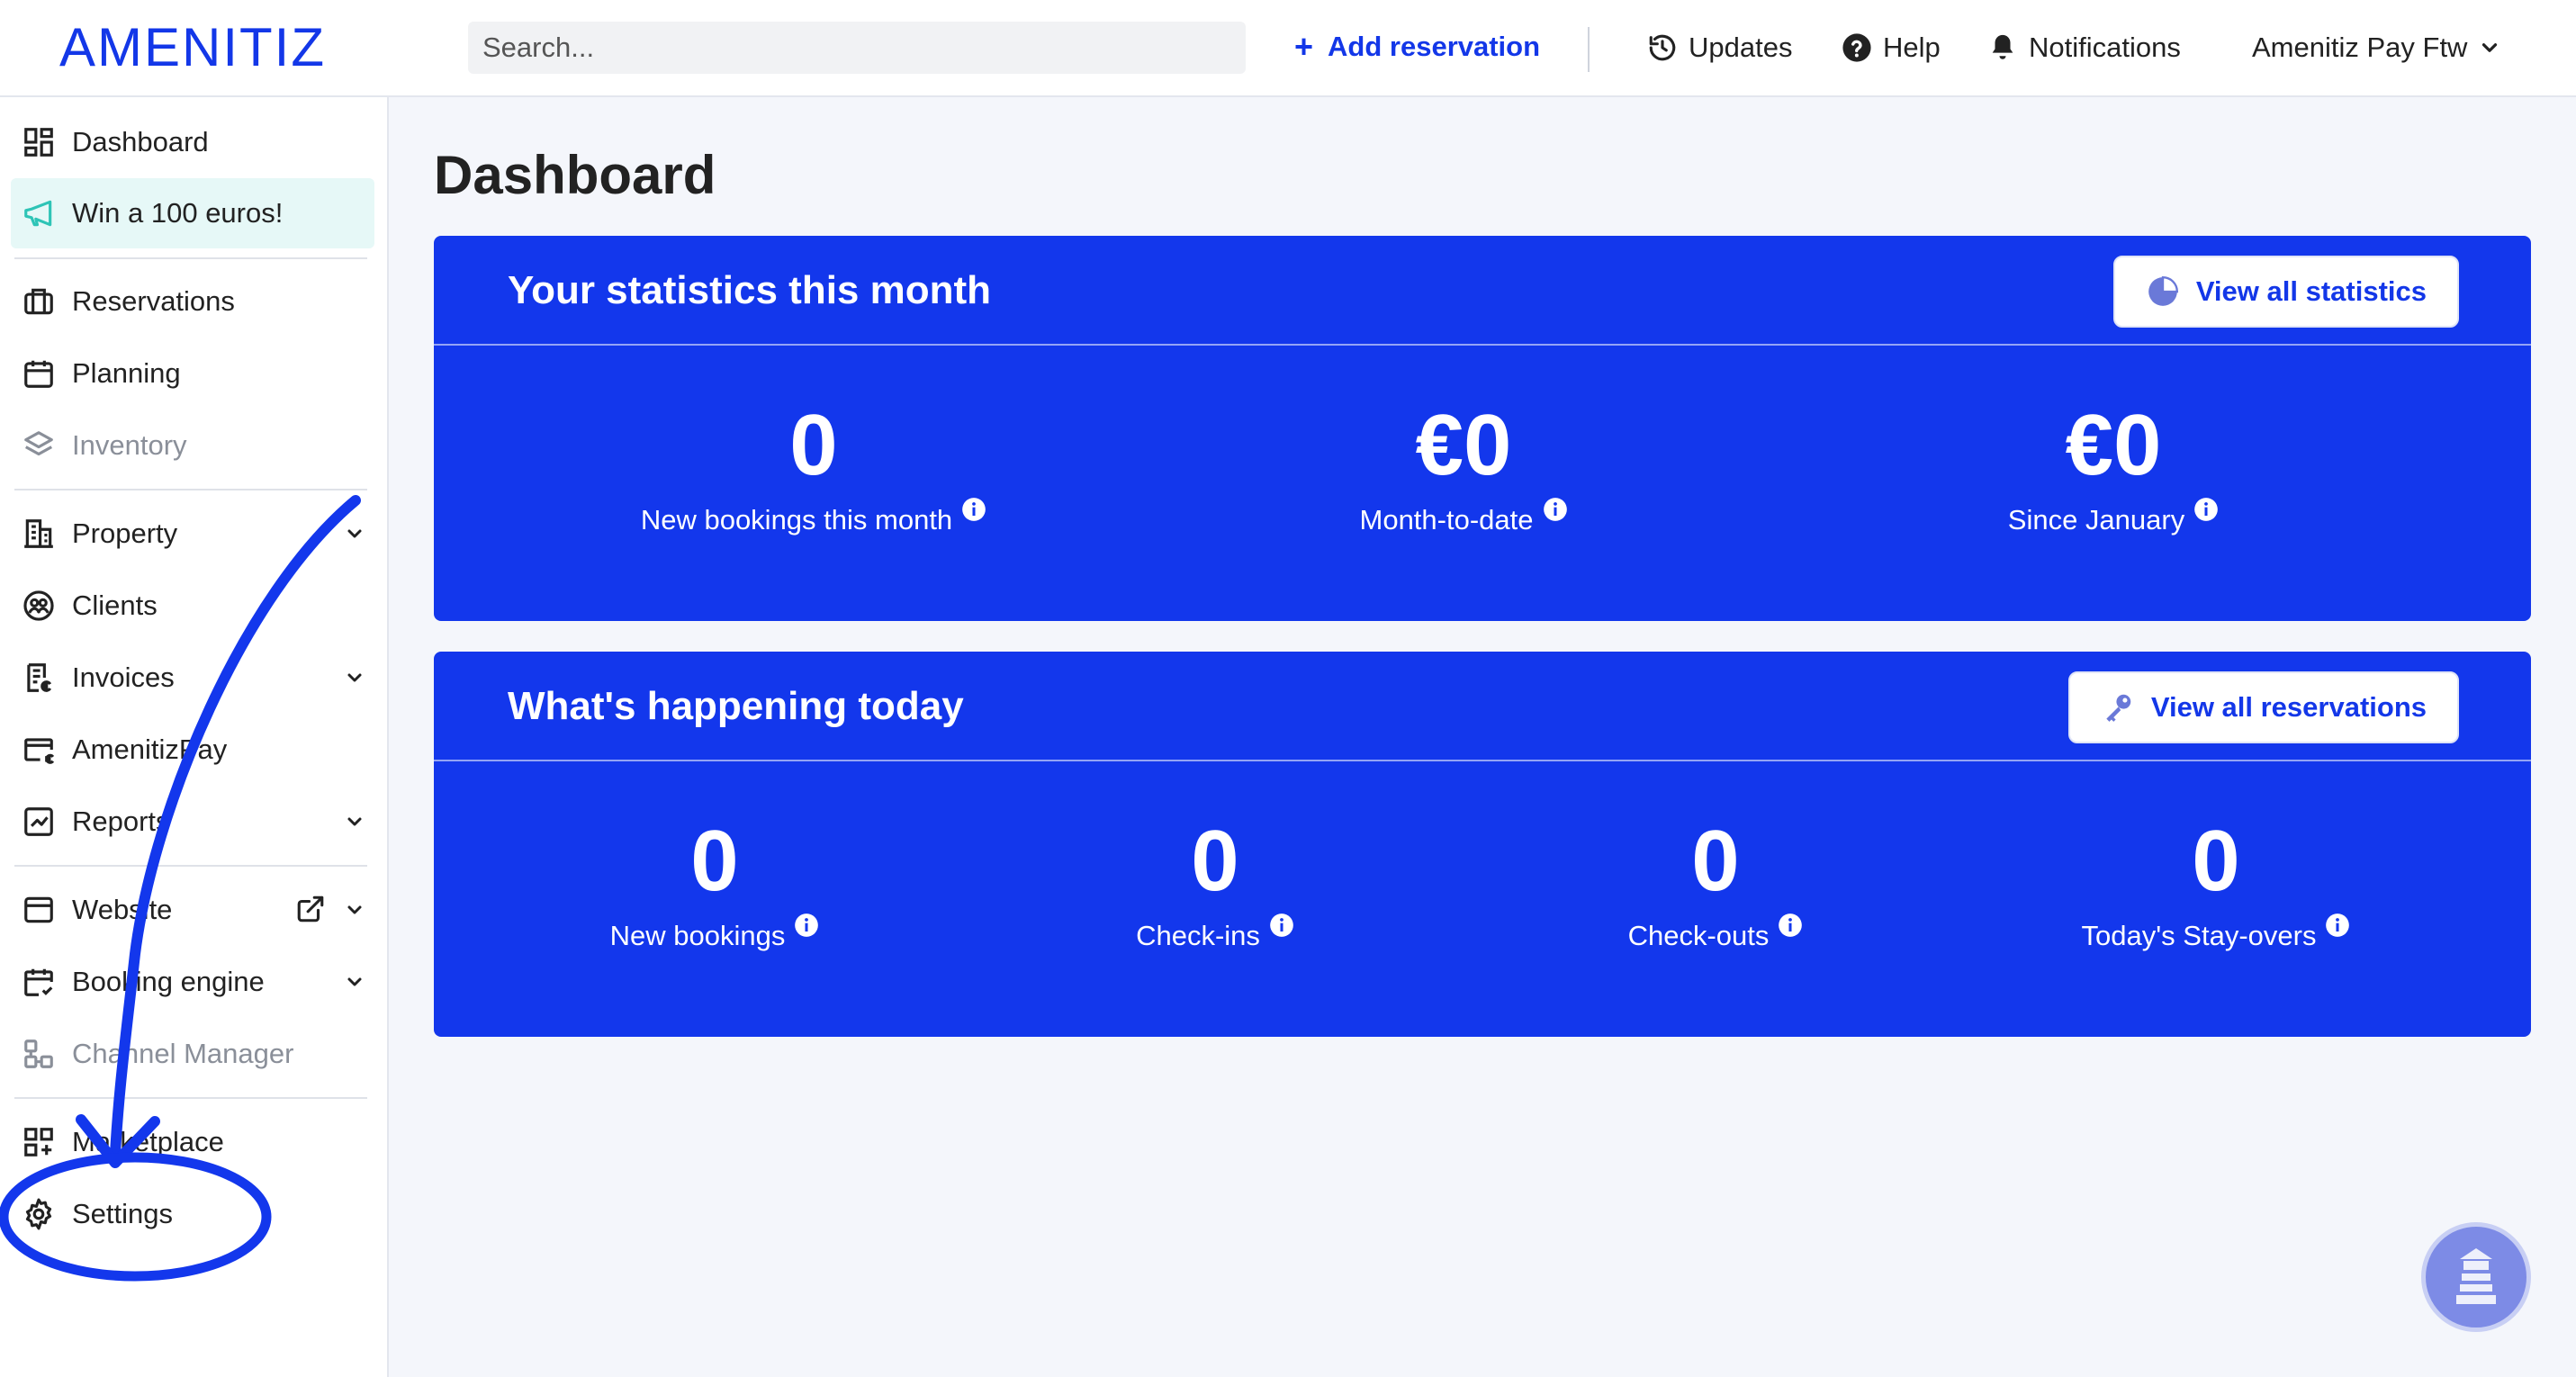 The height and width of the screenshot is (1377, 2576). Describe the element at coordinates (697, 936) in the screenshot. I see `metric-label: New bookings` at that location.